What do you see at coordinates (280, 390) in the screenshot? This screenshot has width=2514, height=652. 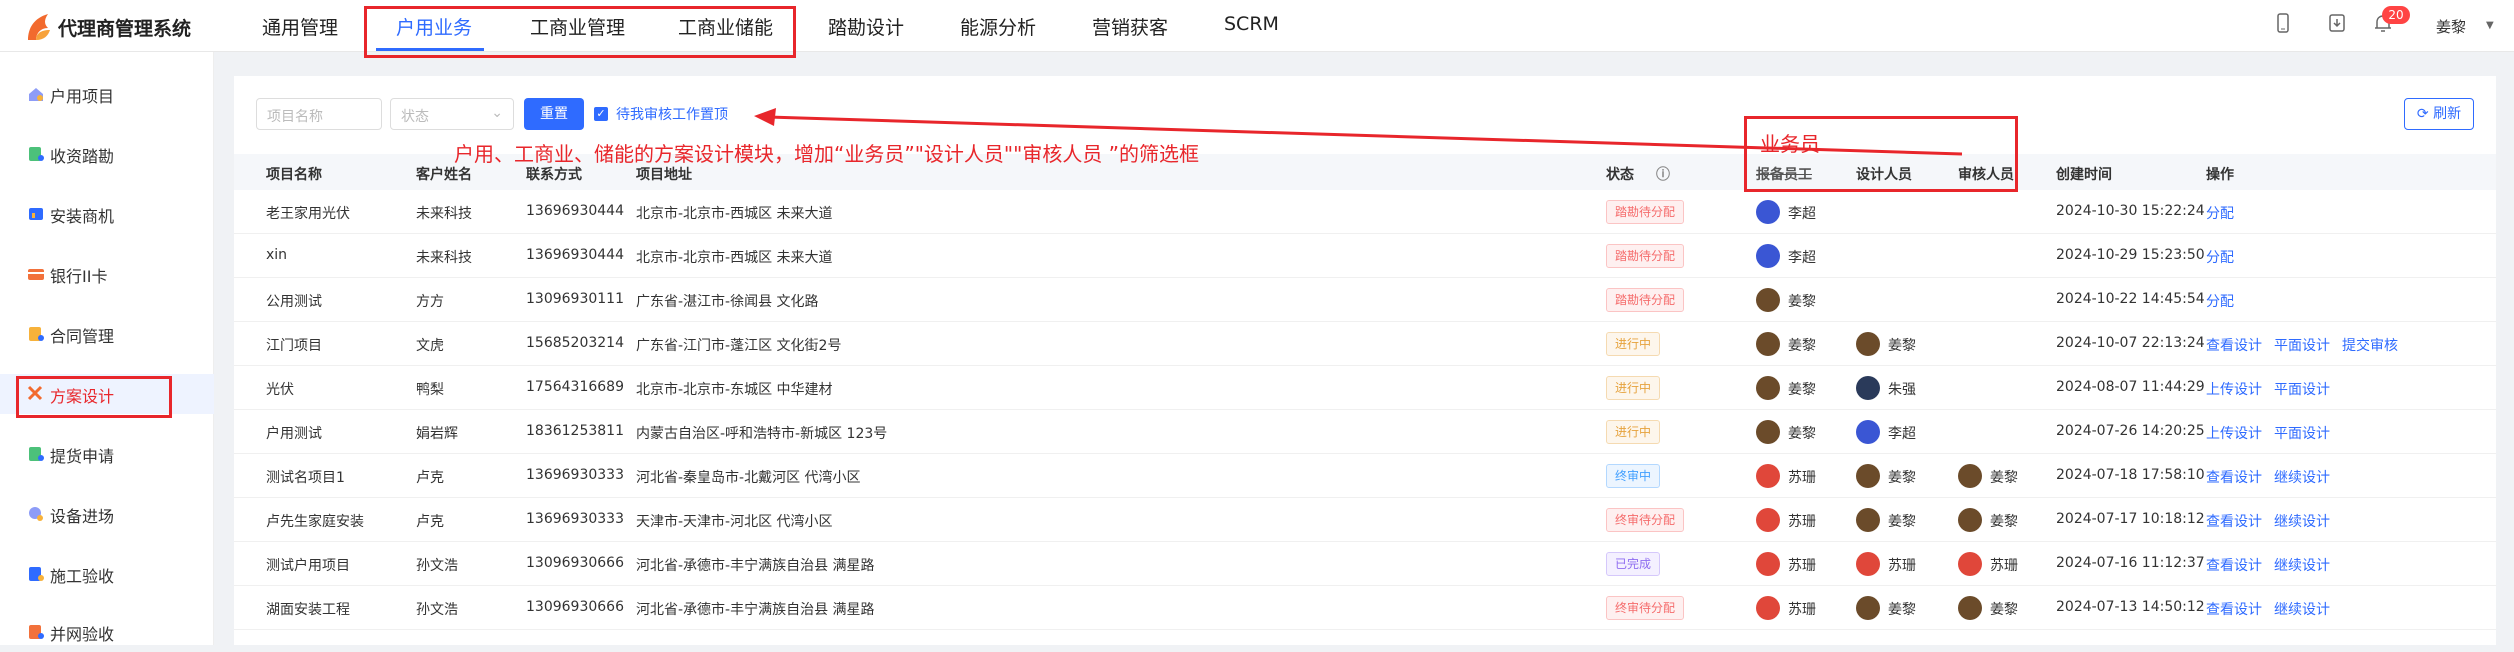 I see `cell-name: 光伏` at bounding box center [280, 390].